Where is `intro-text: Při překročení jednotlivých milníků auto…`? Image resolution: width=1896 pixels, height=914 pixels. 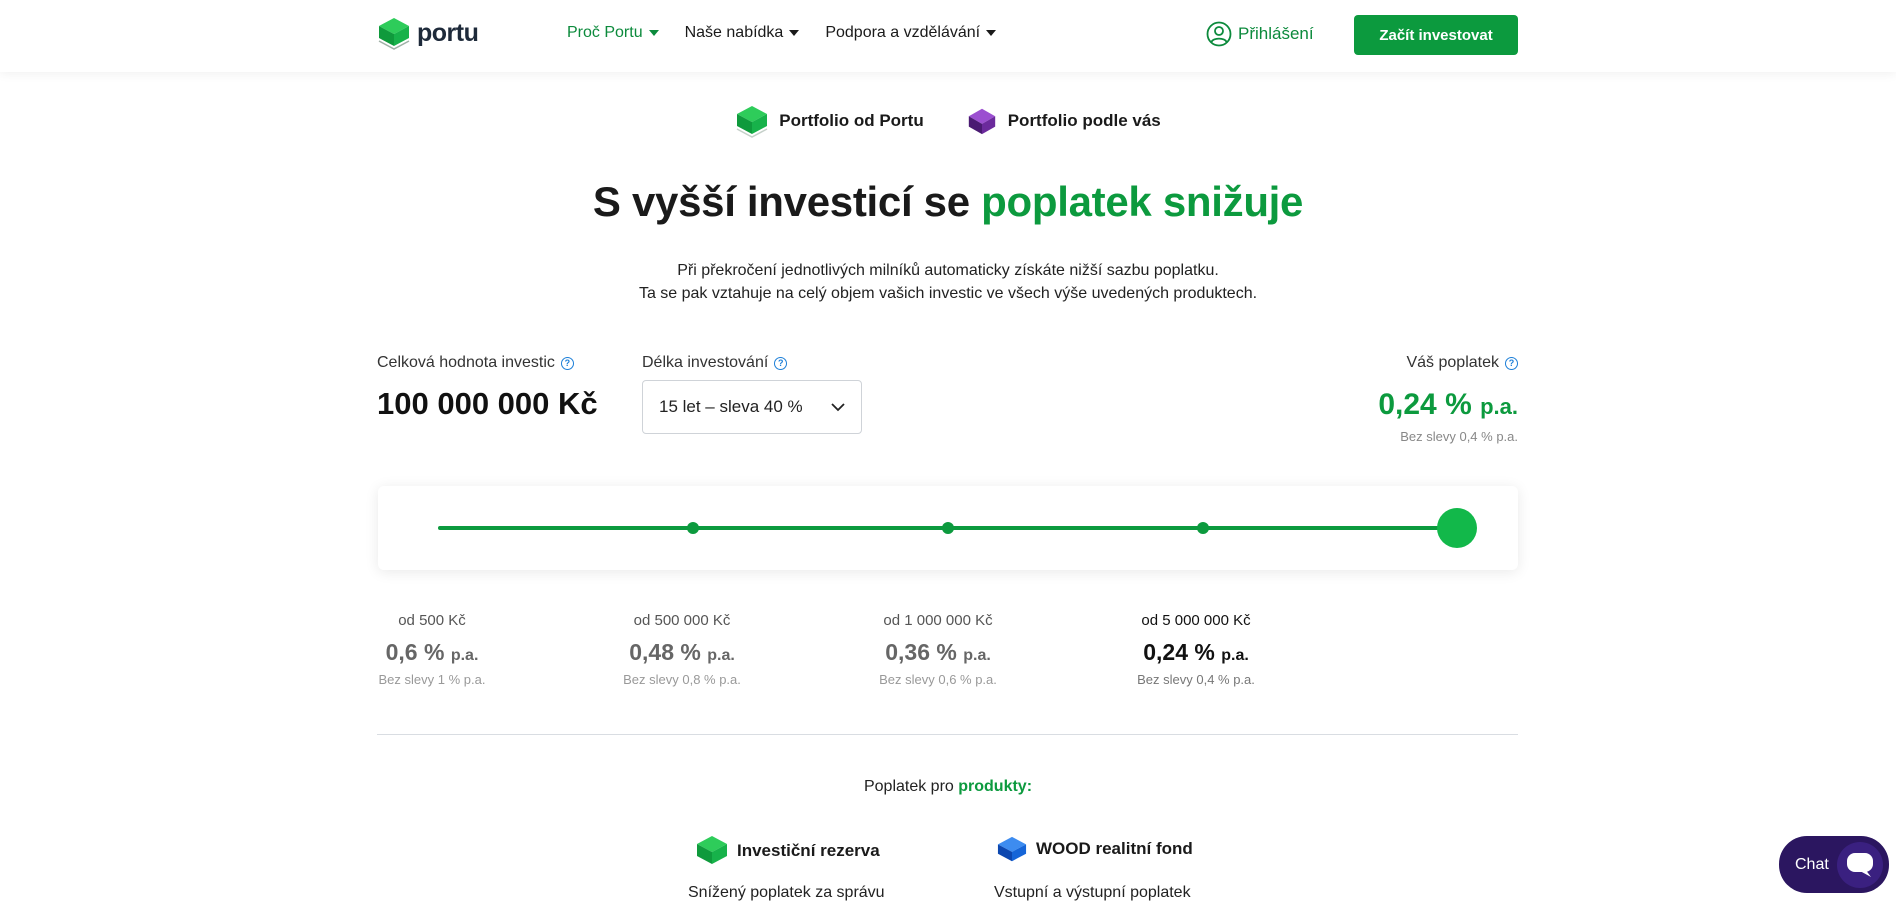
intro-text: Při překročení jednotlivých milníků auto… is located at coordinates (948, 282).